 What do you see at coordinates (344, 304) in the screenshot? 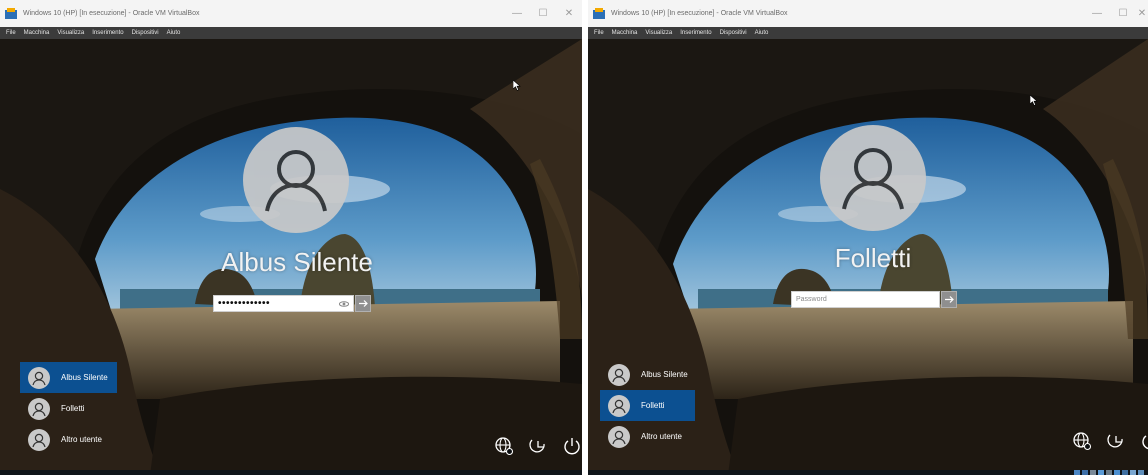
I see `eye-icon` at bounding box center [344, 304].